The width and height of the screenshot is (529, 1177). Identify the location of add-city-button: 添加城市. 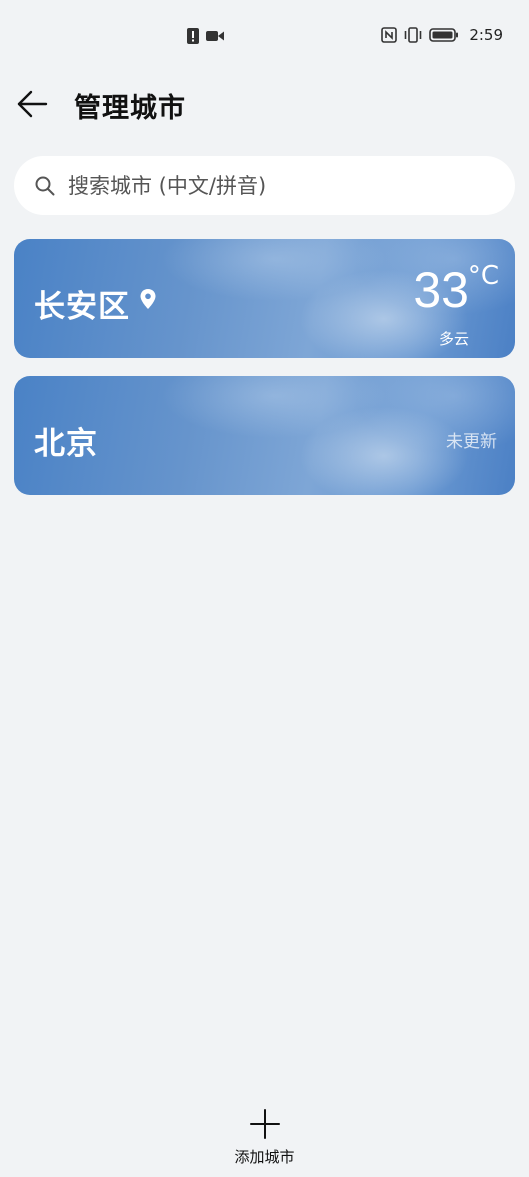
(264, 1139).